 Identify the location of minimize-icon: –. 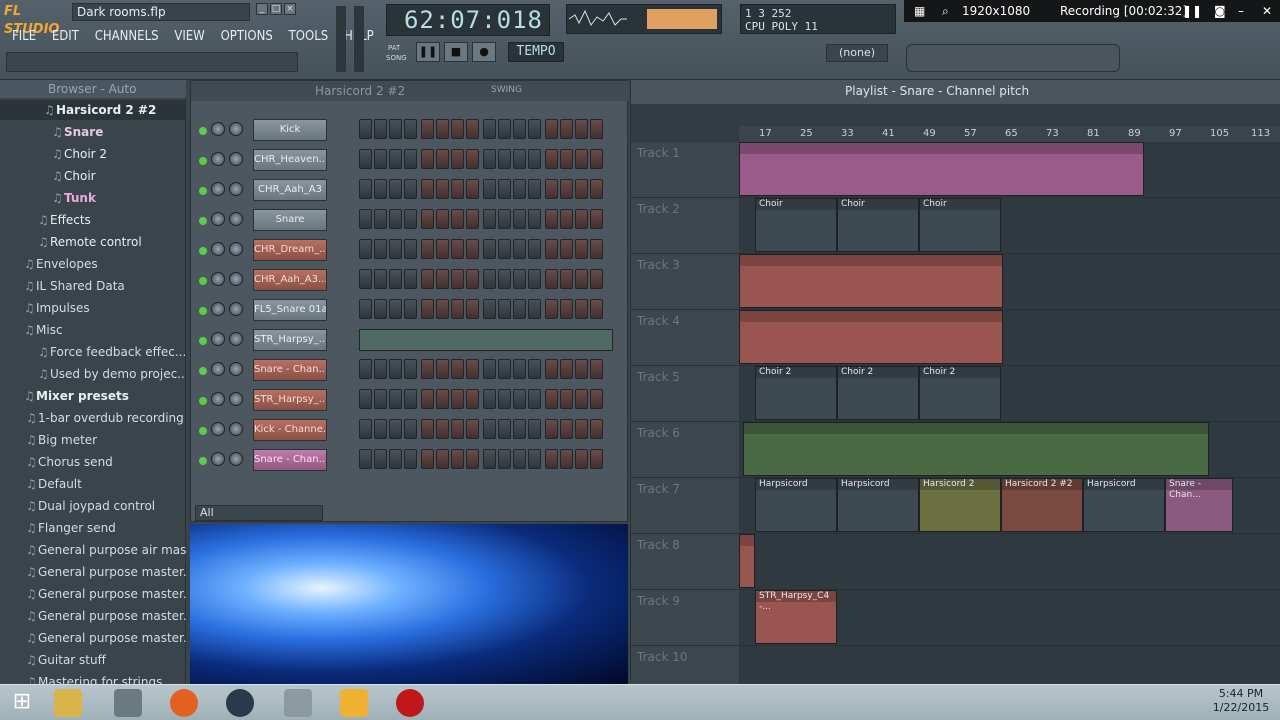
(1241, 11).